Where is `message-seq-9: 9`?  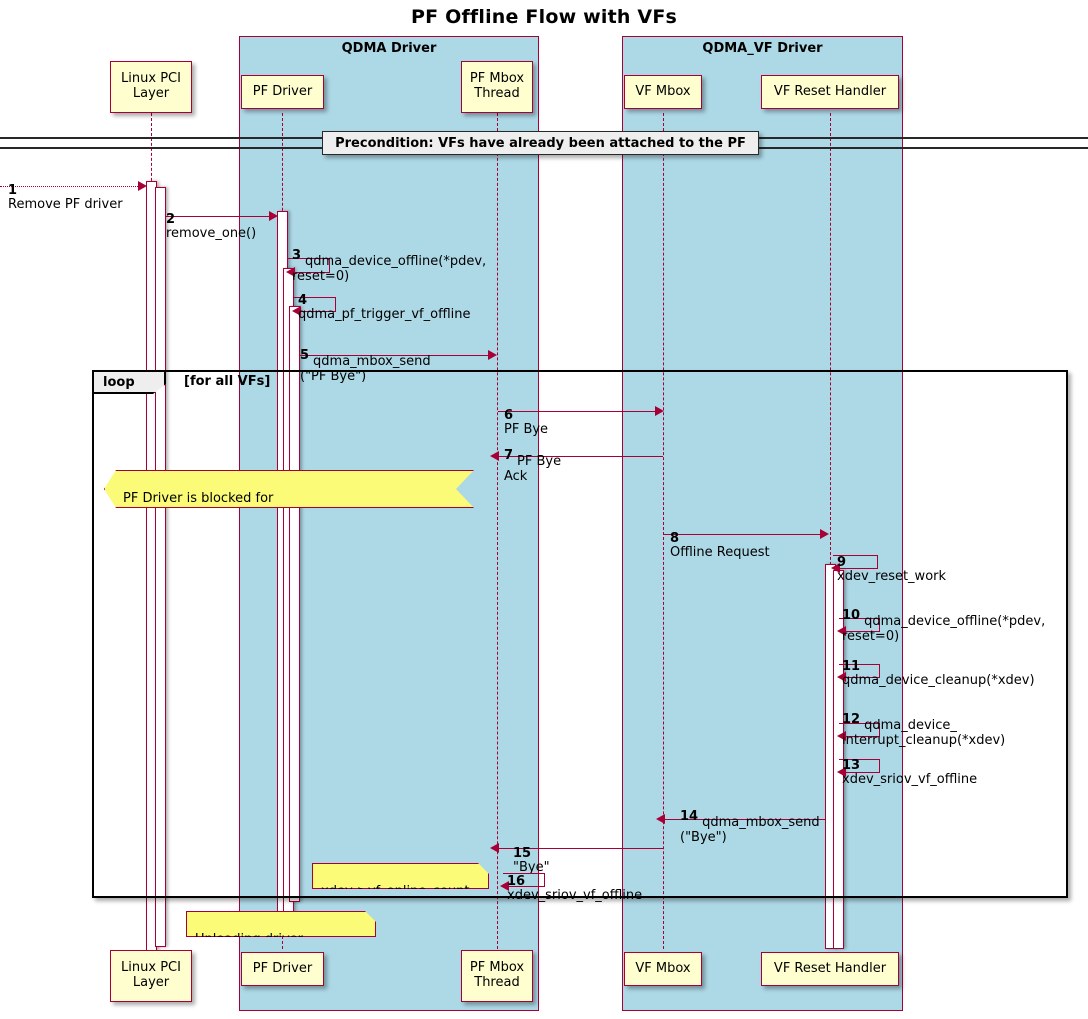
message-seq-9: 9 is located at coordinates (842, 562).